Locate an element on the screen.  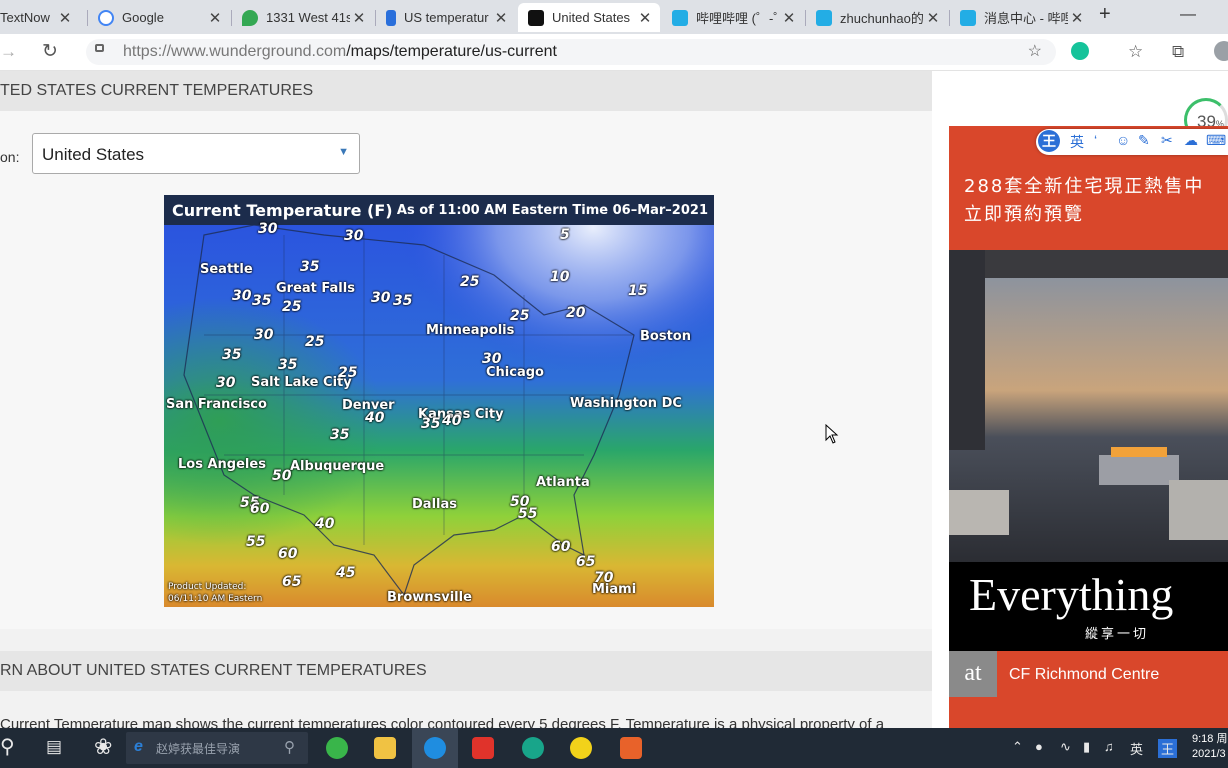
ad-slogan: Everything is located at coordinates (1071, 594).